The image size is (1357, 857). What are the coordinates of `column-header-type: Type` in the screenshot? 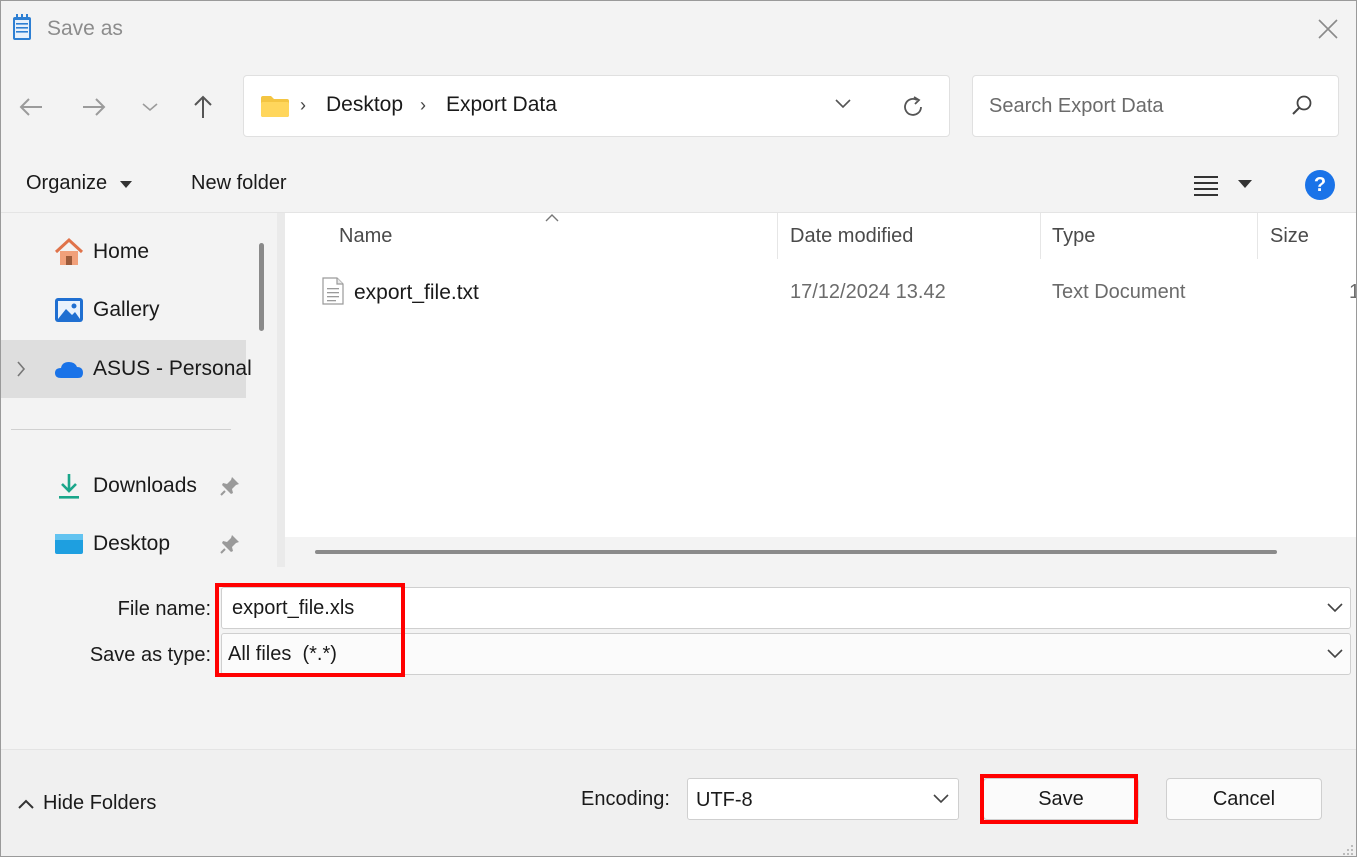 It's located at (1073, 236).